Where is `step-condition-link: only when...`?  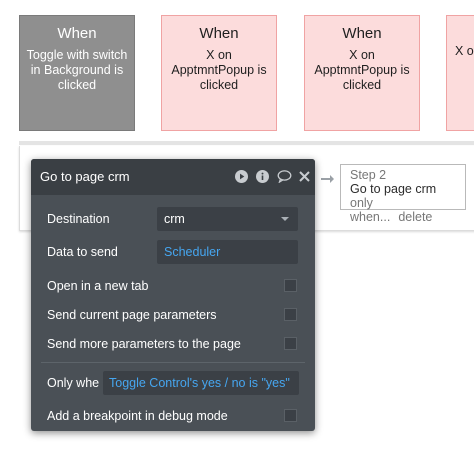
step-condition-link: only when... is located at coordinates (370, 210).